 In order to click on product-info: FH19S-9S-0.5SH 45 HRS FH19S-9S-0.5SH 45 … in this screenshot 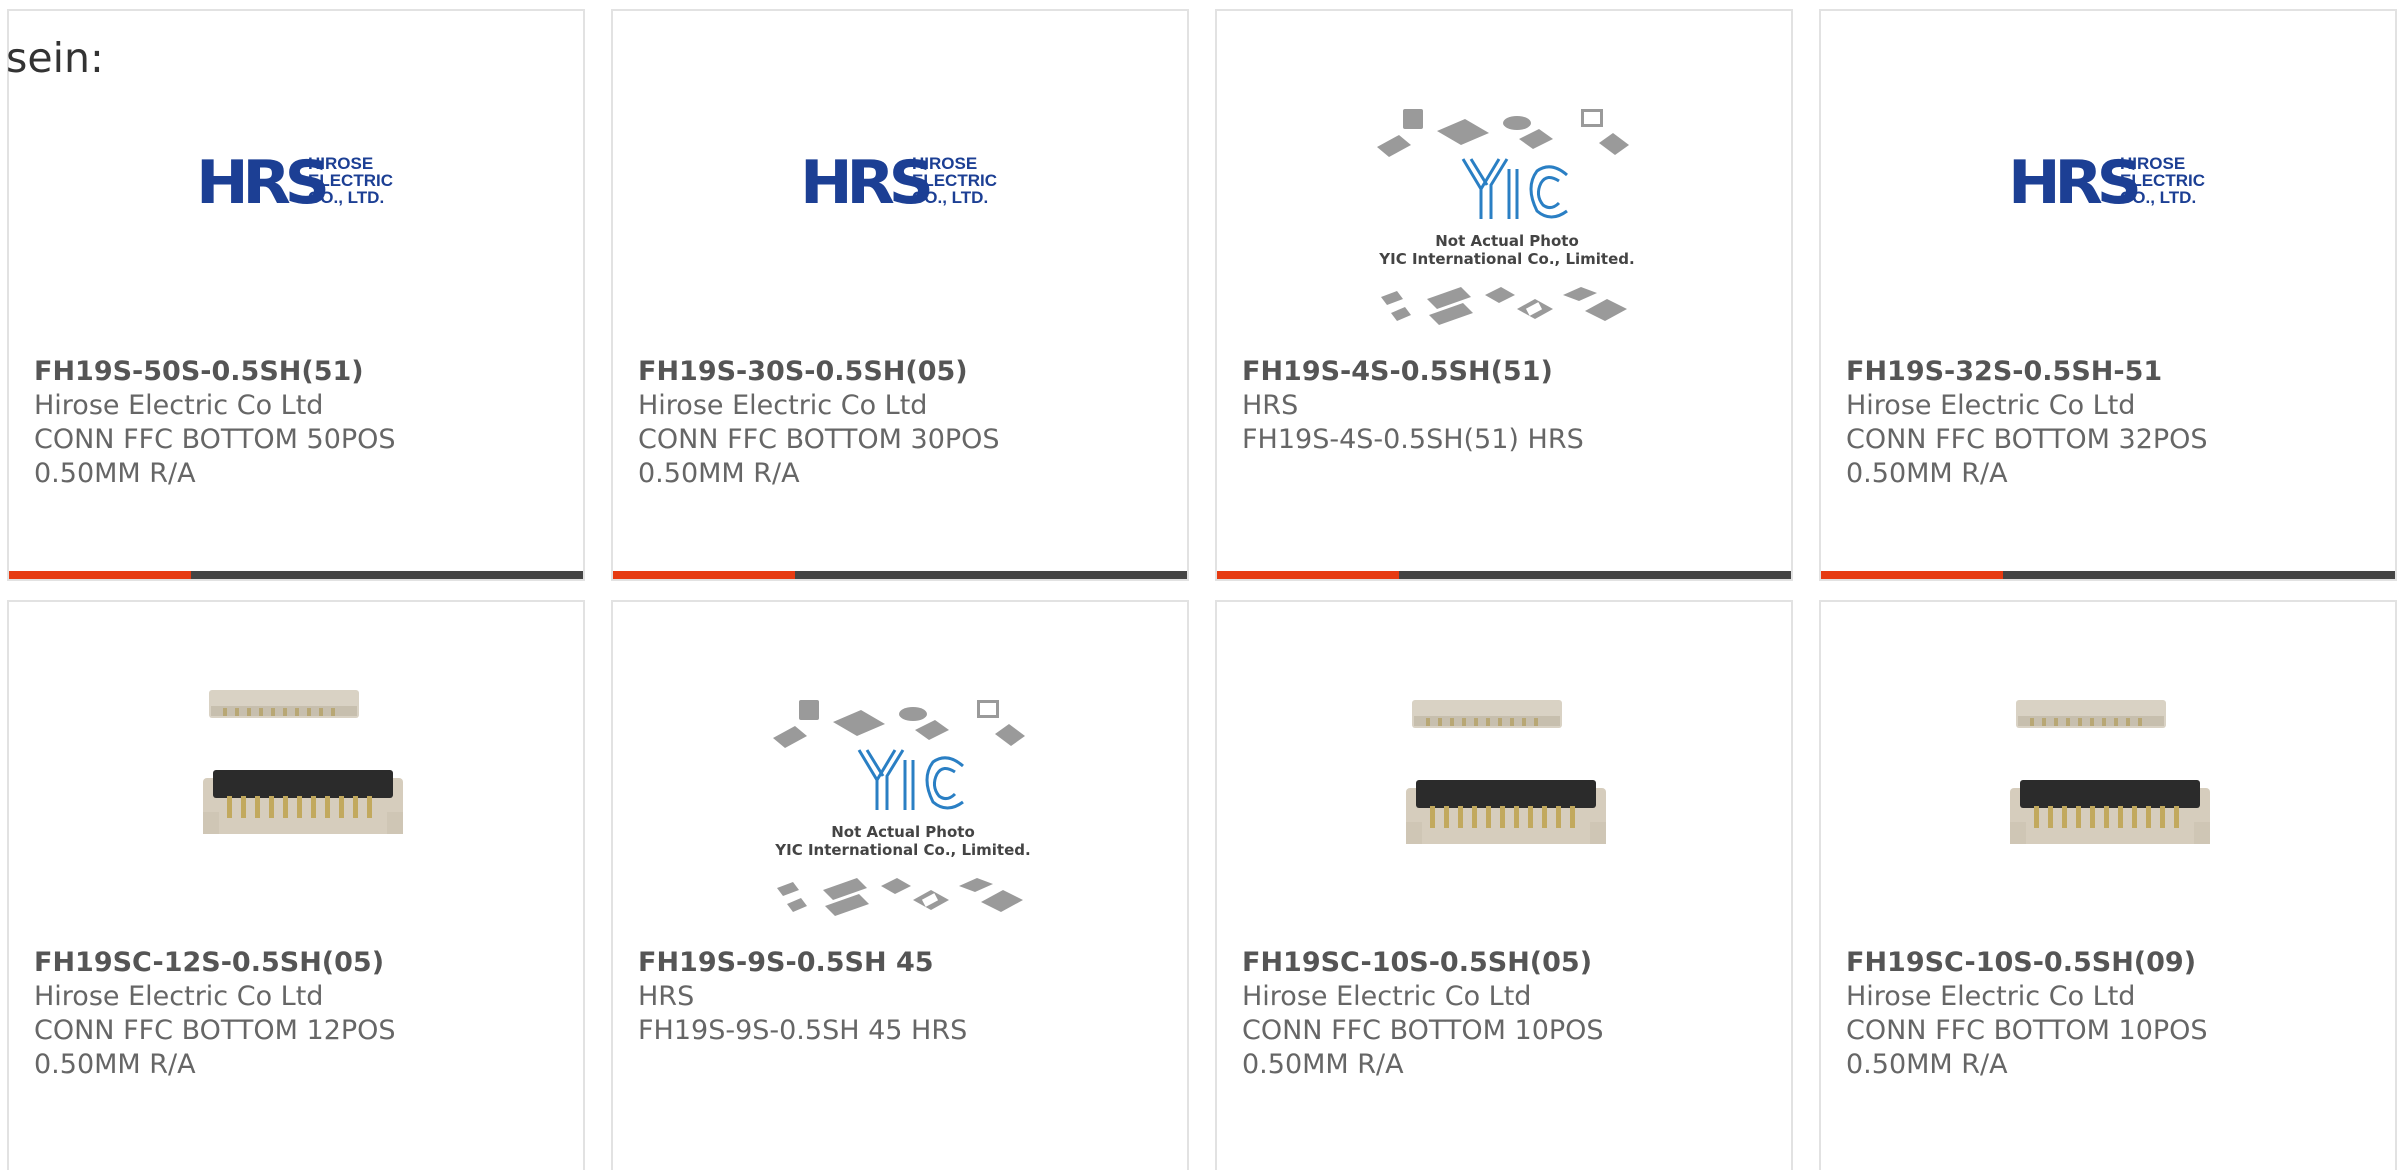, I will do `click(902, 997)`.